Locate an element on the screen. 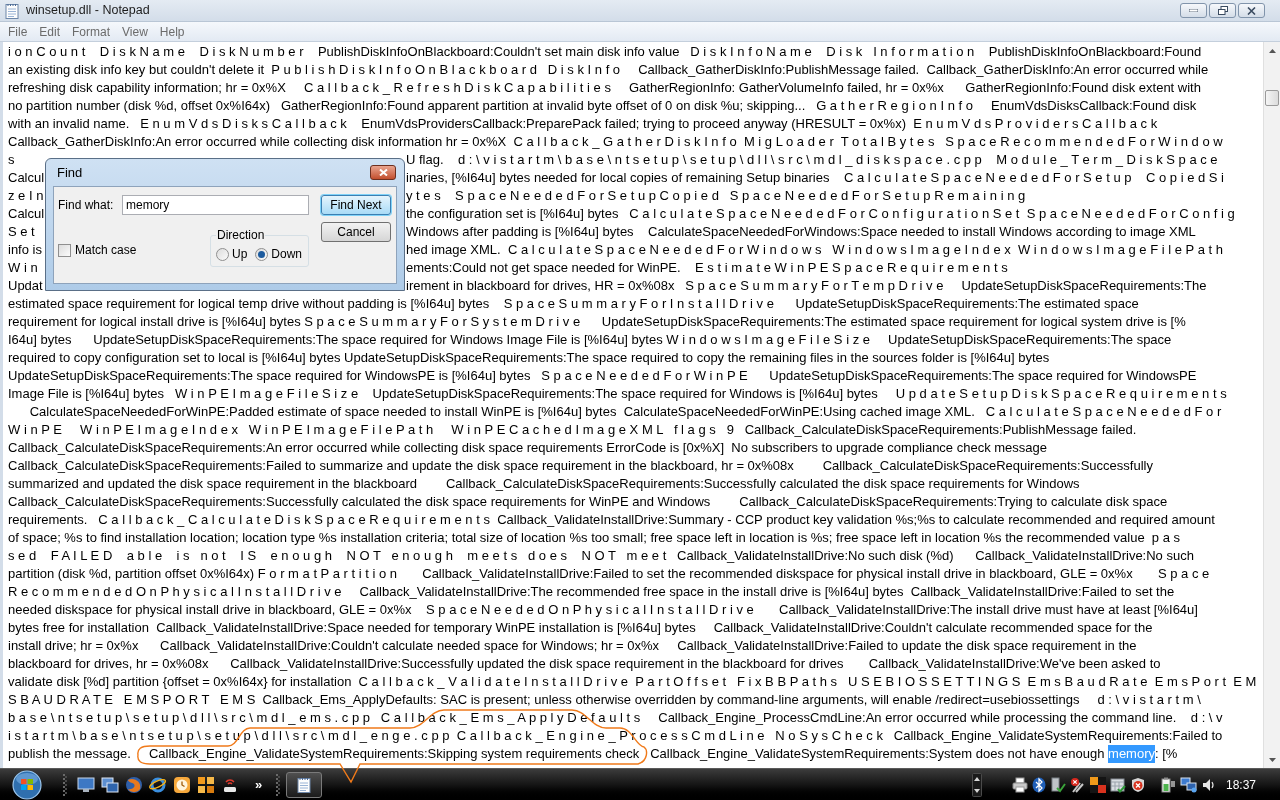  find-what-field: memory is located at coordinates (215, 205).